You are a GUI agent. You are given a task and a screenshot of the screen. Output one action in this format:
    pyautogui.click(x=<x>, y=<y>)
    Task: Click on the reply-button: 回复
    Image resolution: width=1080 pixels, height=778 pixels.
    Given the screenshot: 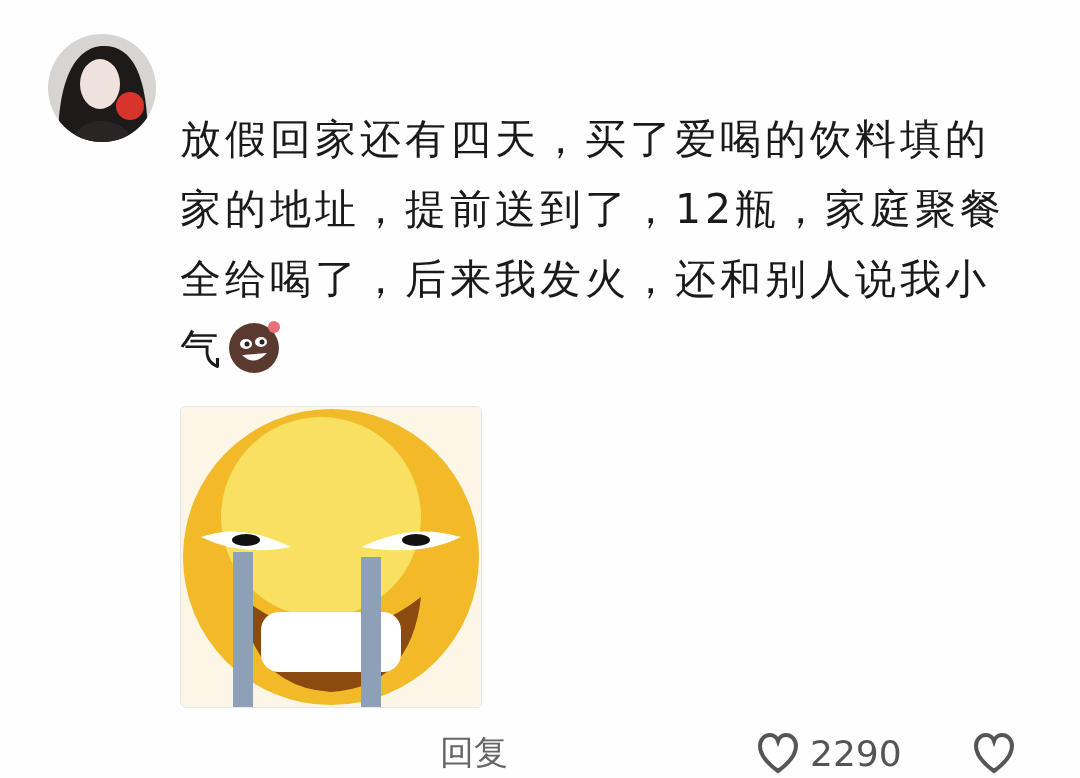 What is the action you would take?
    pyautogui.click(x=474, y=753)
    